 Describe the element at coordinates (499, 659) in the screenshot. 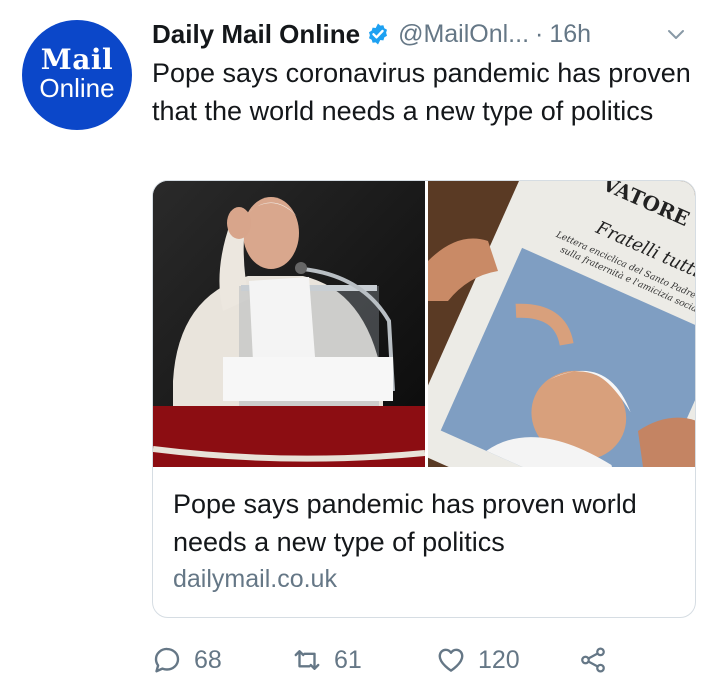

I see `like-count: 120` at that location.